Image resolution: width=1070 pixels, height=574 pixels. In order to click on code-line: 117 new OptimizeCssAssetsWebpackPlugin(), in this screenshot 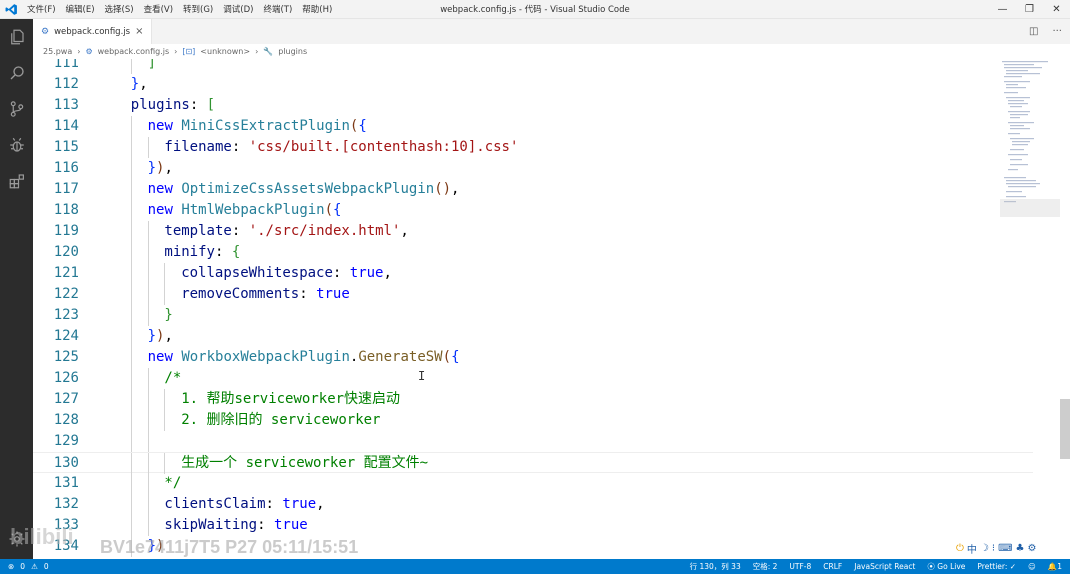, I will do `click(533, 189)`.